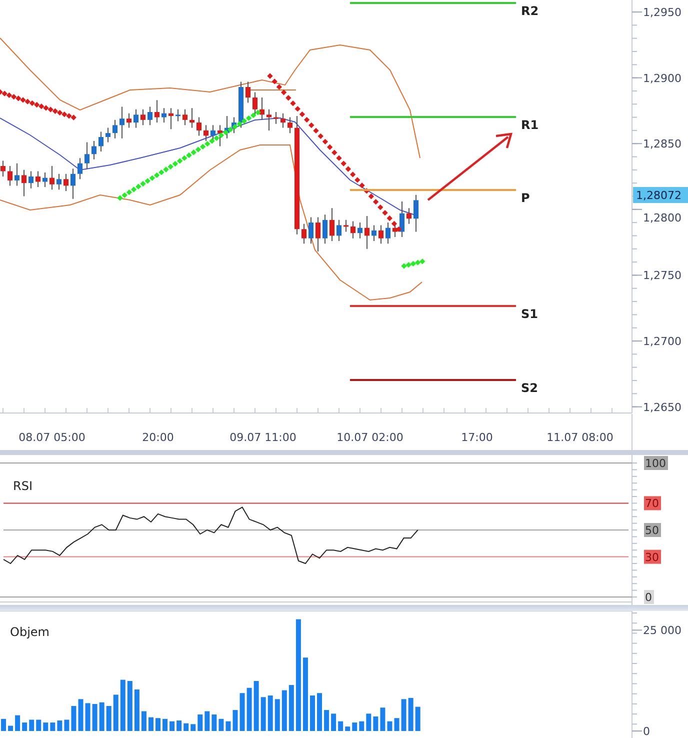 The image size is (688, 738). What do you see at coordinates (530, 125) in the screenshot?
I see `pivot-label: R1` at bounding box center [530, 125].